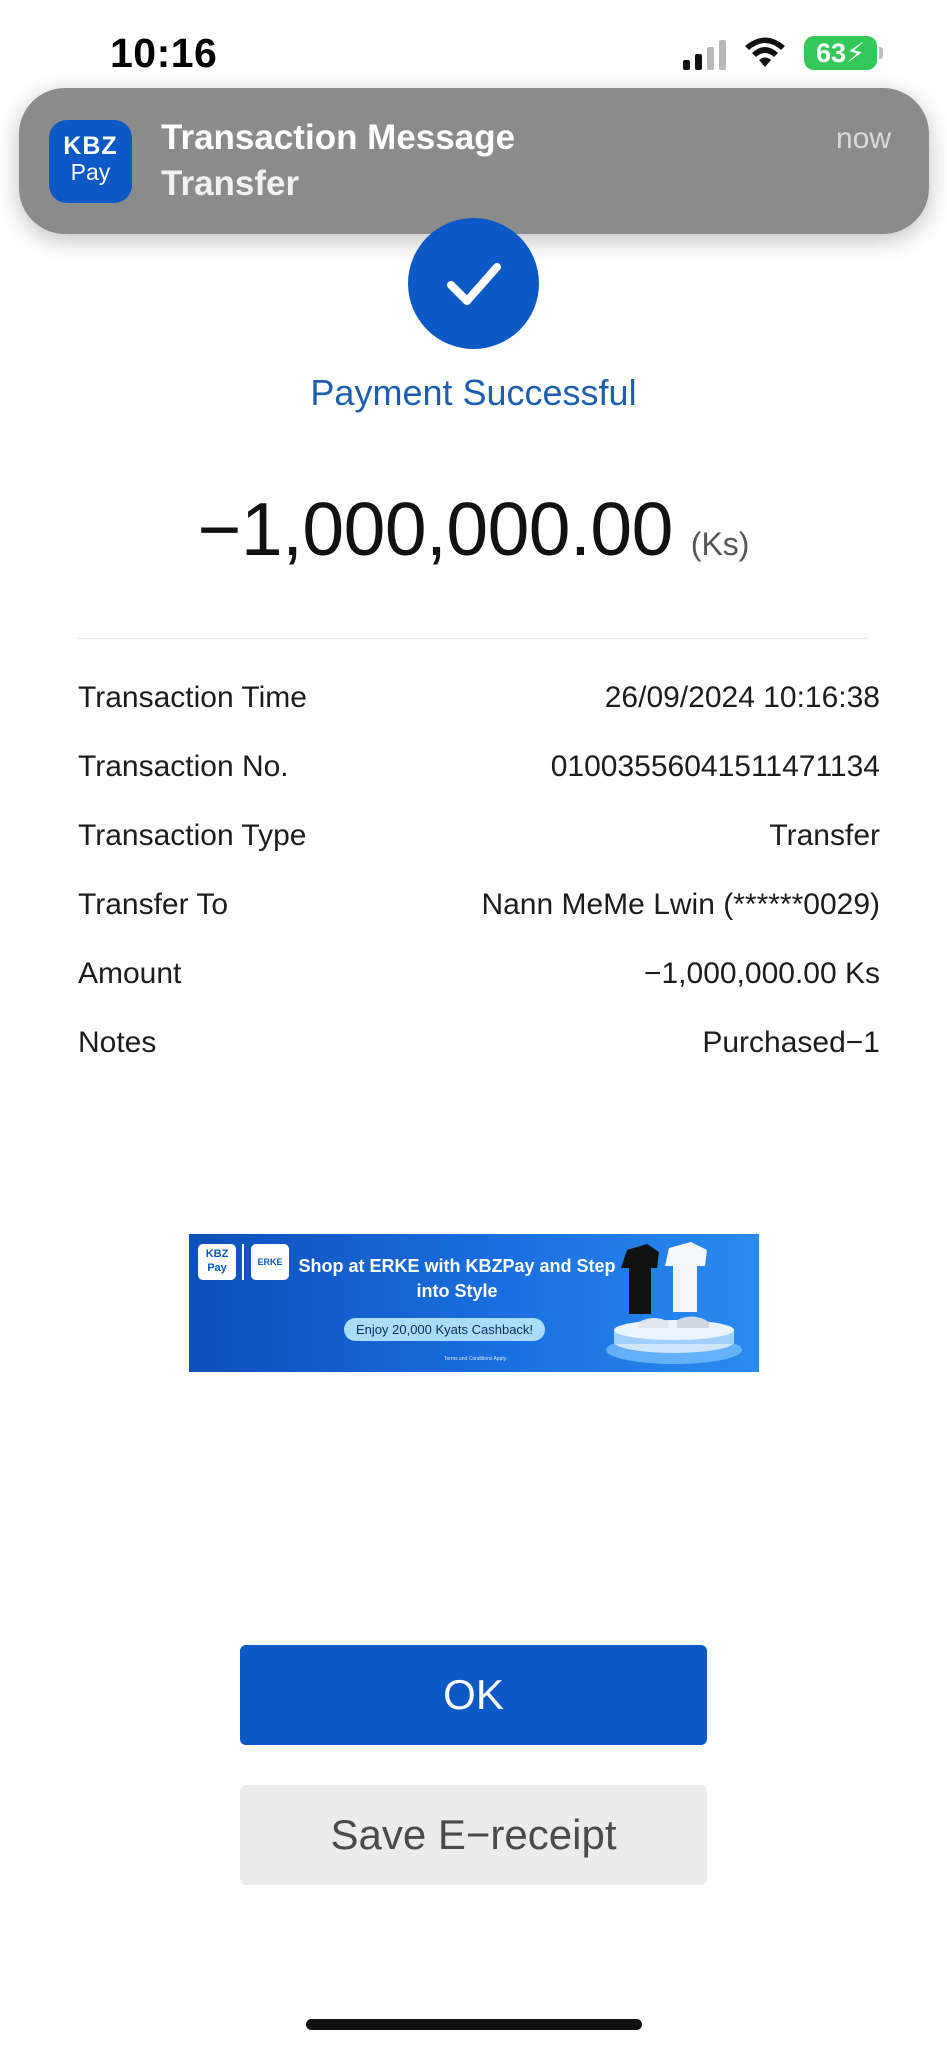 Image resolution: width=947 pixels, height=2048 pixels. Describe the element at coordinates (479, 697) in the screenshot. I see `detail-row-transaction-time: Transaction Time 26/09/2024 10:16:38` at that location.